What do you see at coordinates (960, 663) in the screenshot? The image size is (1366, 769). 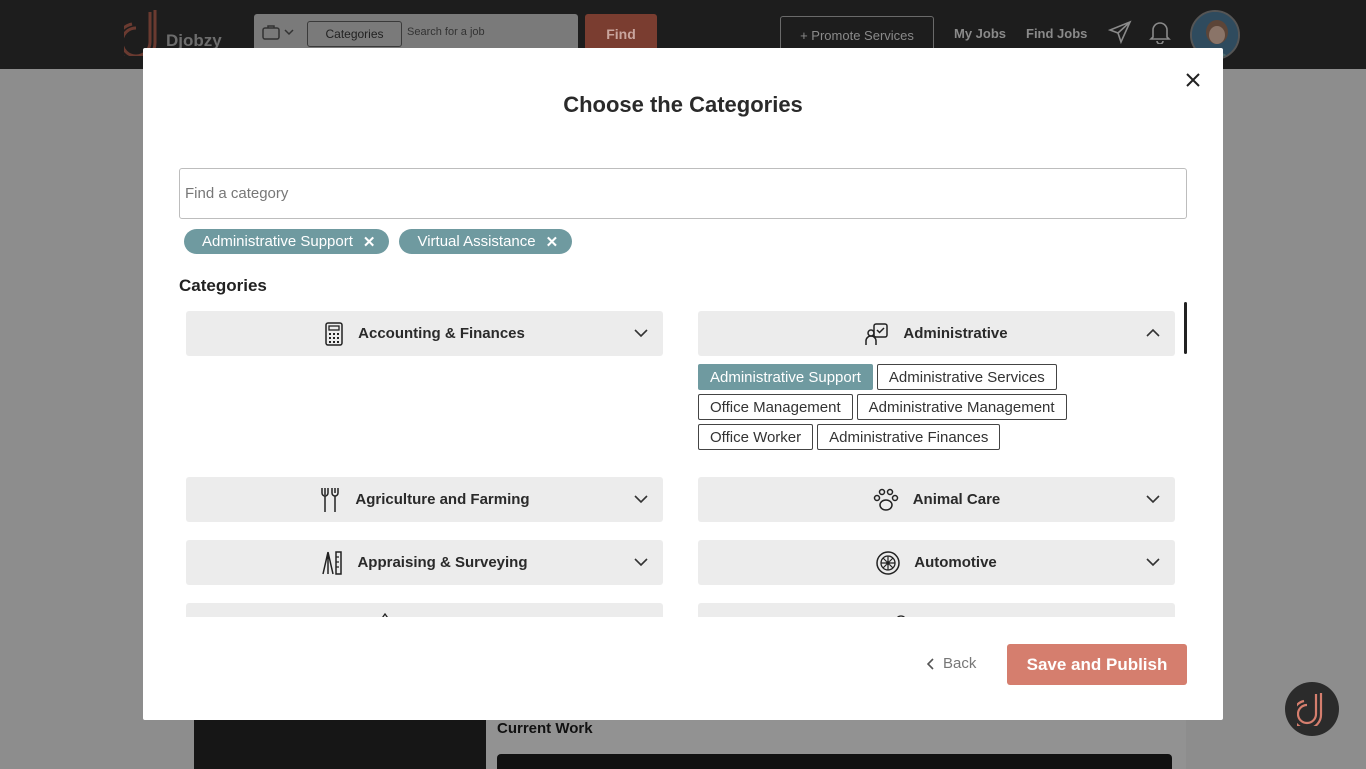 I see `back-label: Back` at bounding box center [960, 663].